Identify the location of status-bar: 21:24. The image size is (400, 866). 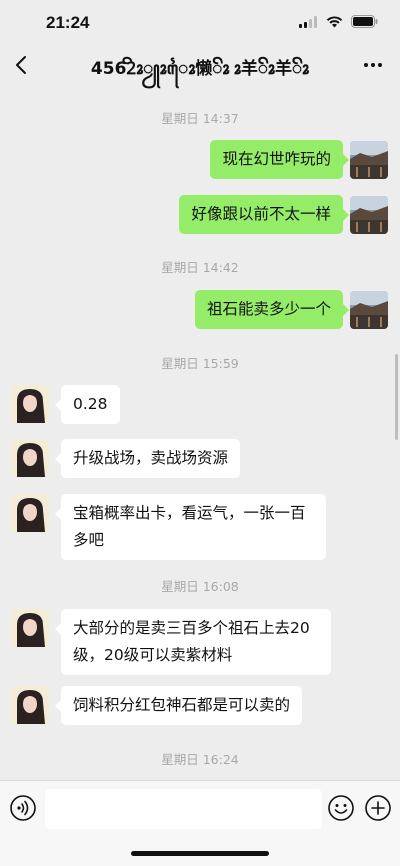
(200, 22).